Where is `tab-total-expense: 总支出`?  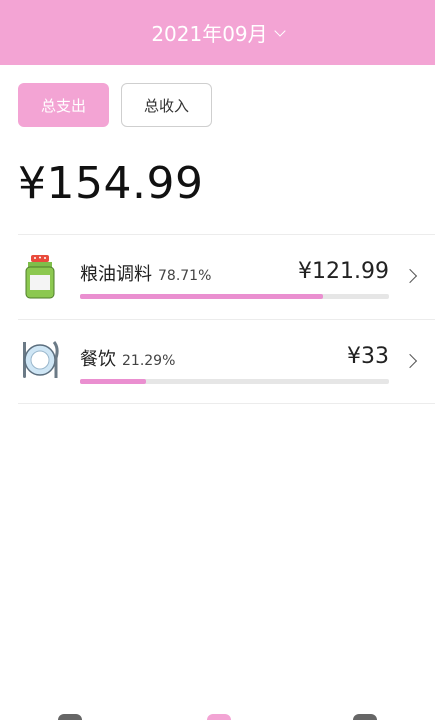
tab-total-expense: 总支出 is located at coordinates (63, 105).